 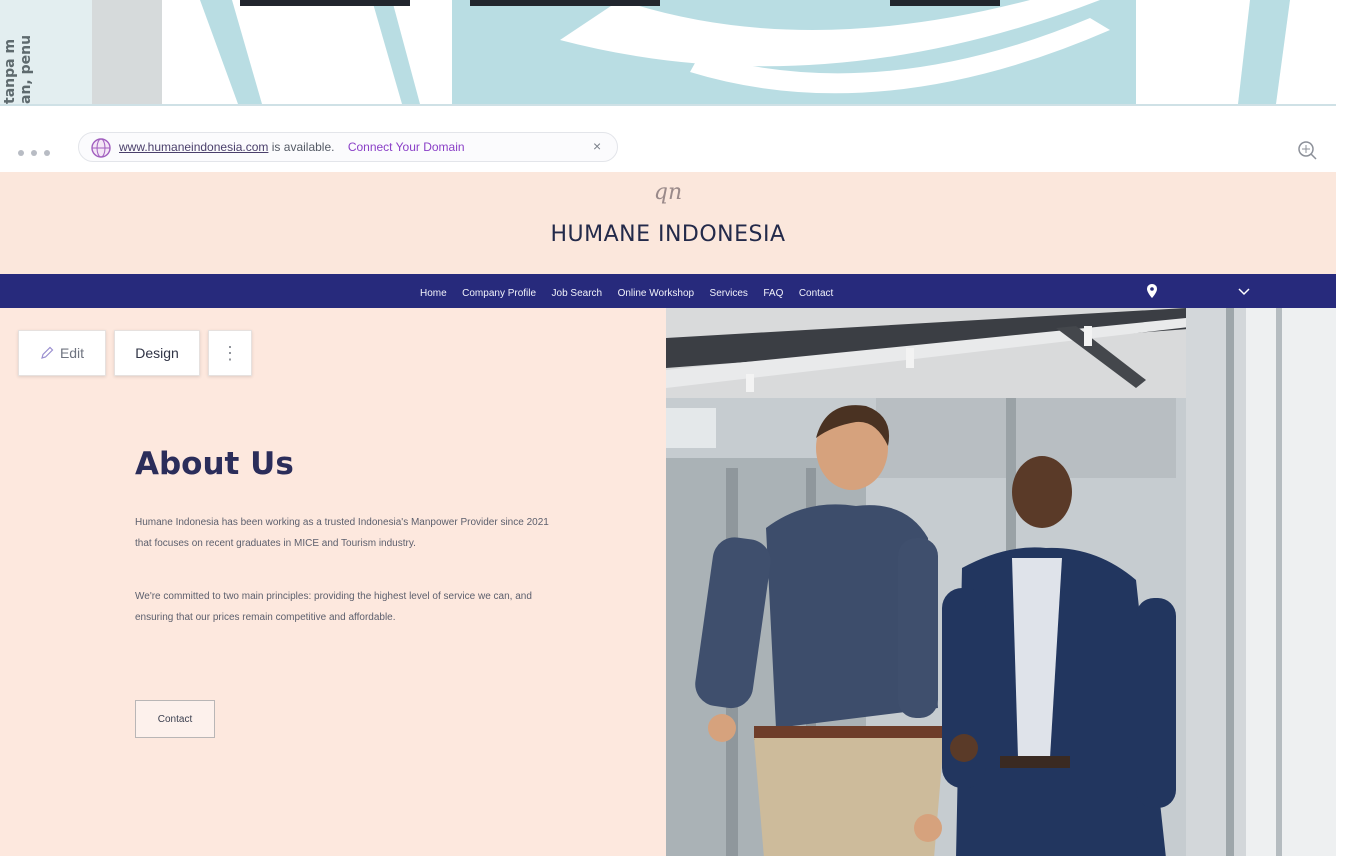 I want to click on about-heading: About Us, so click(x=214, y=464).